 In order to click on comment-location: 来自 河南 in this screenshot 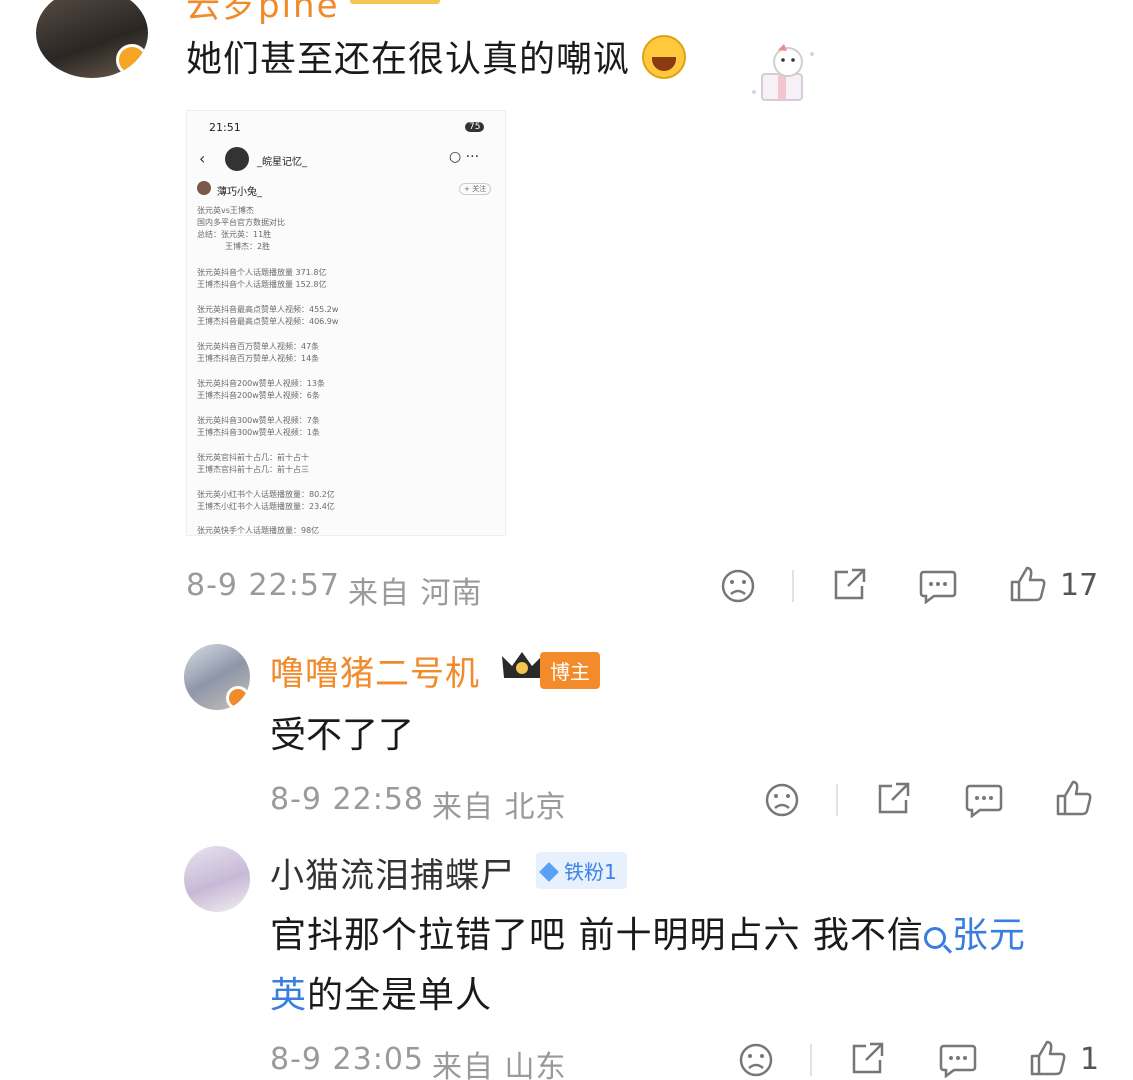, I will do `click(415, 593)`.